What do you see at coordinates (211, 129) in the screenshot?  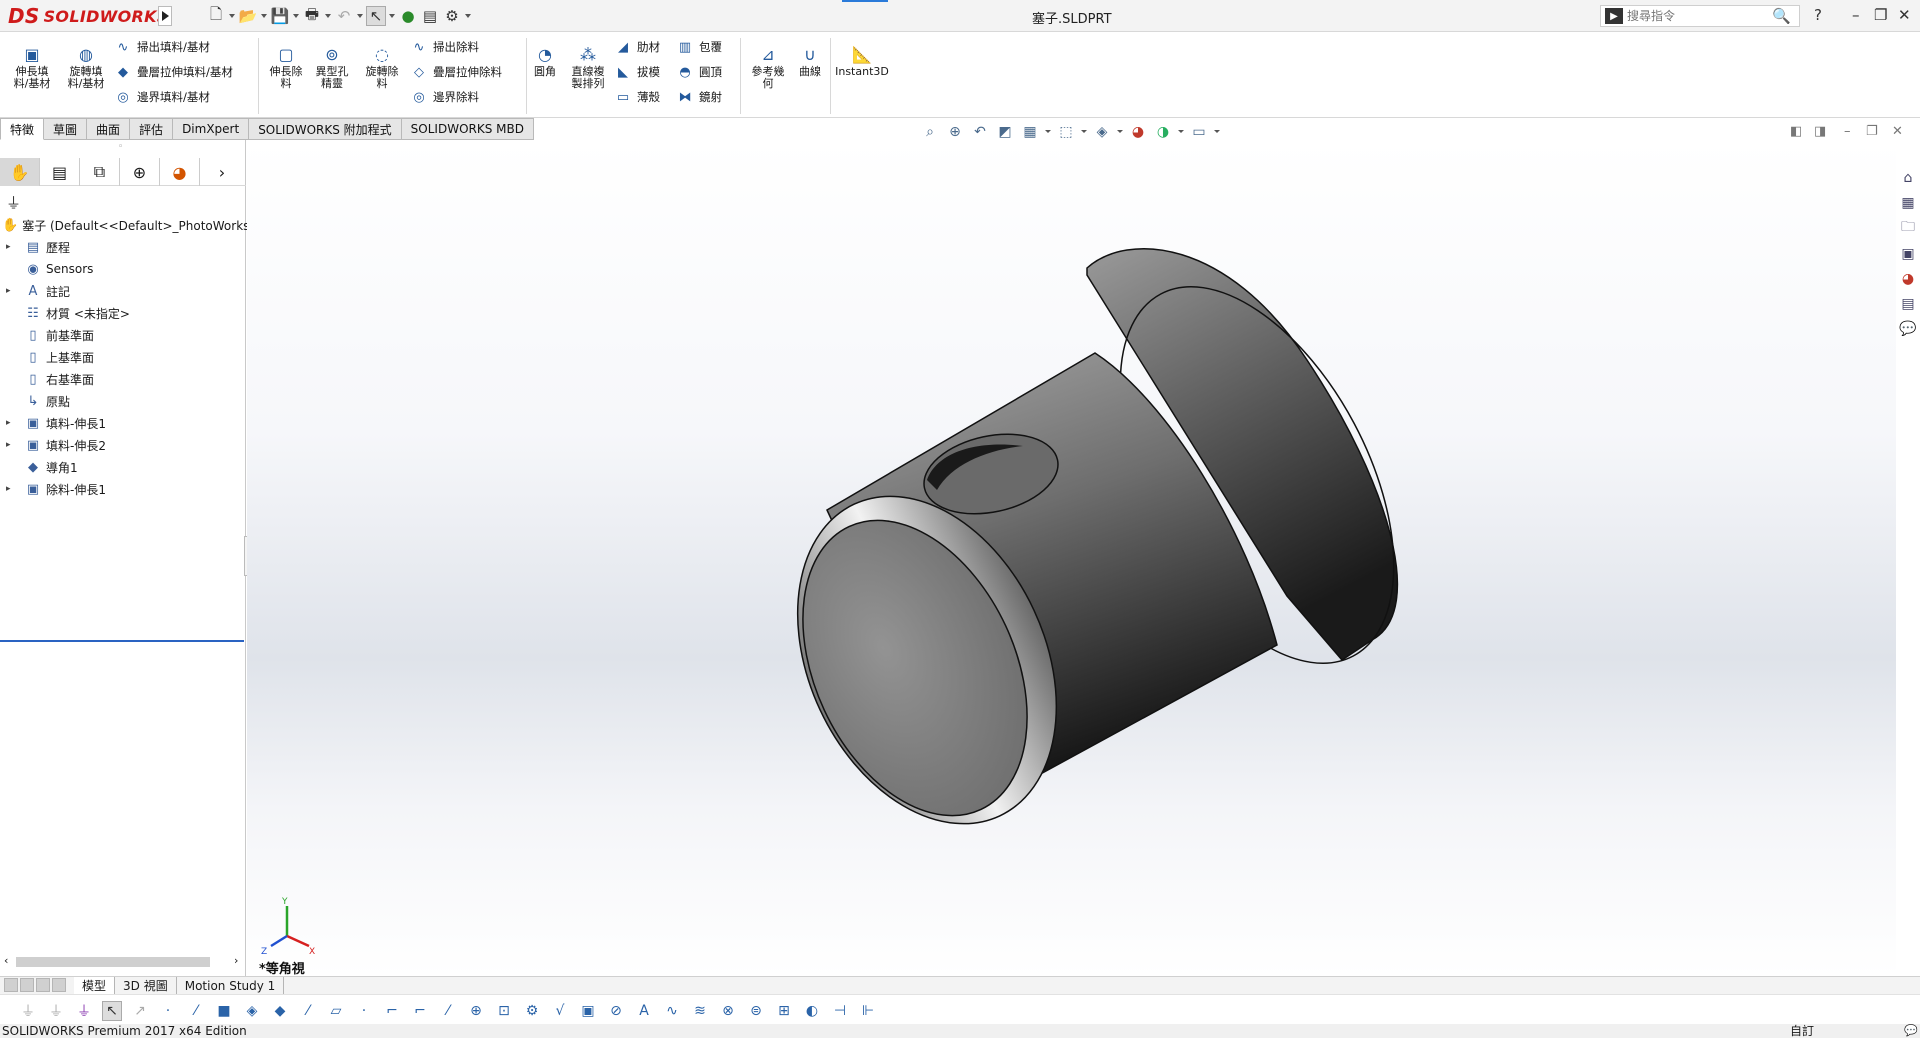 I see `tab-dimxpert: DimXpert` at bounding box center [211, 129].